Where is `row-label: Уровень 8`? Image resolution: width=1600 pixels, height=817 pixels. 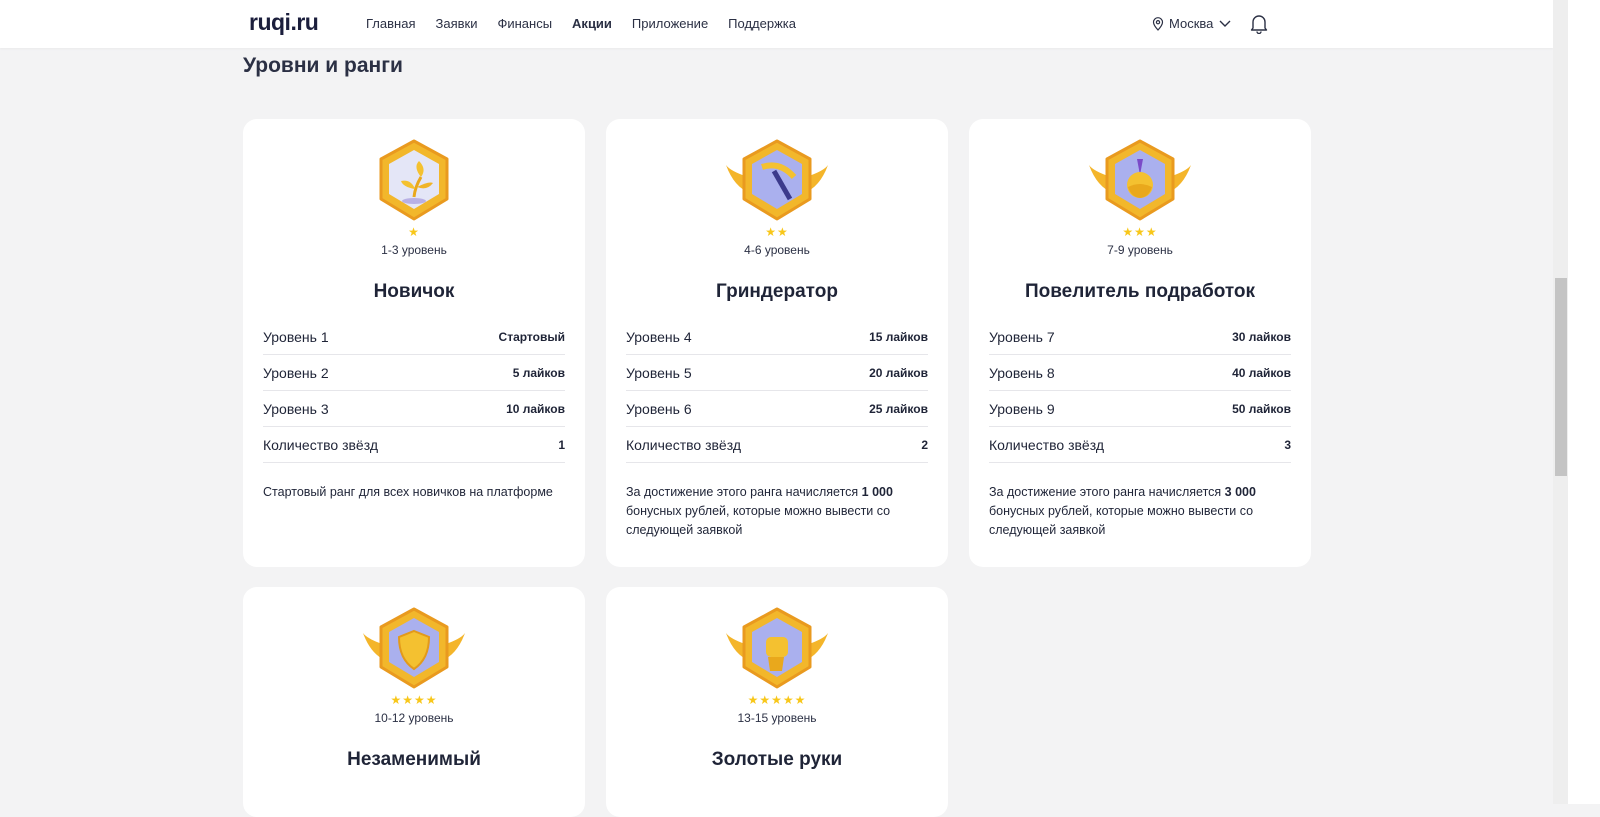
row-label: Уровень 8 is located at coordinates (1022, 372).